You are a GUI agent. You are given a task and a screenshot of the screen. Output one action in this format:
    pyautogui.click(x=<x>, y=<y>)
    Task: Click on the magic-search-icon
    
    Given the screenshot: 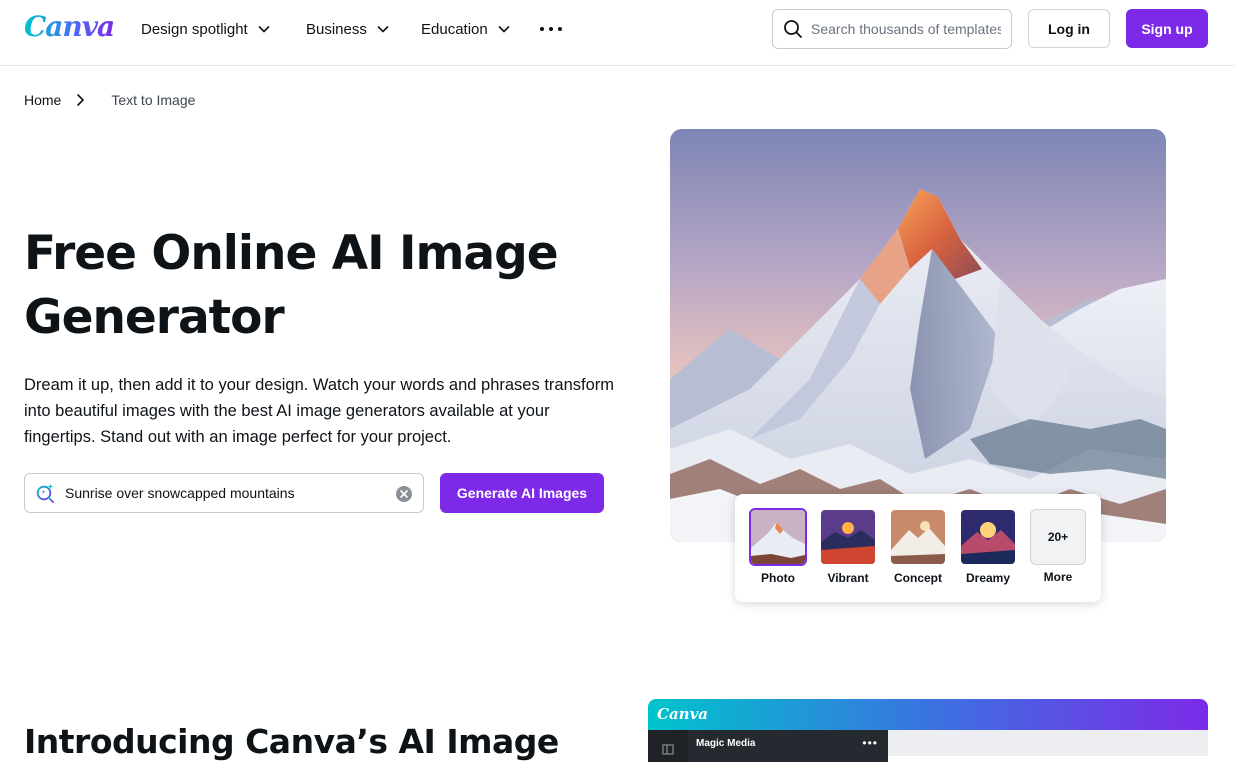 What is the action you would take?
    pyautogui.click(x=45, y=493)
    